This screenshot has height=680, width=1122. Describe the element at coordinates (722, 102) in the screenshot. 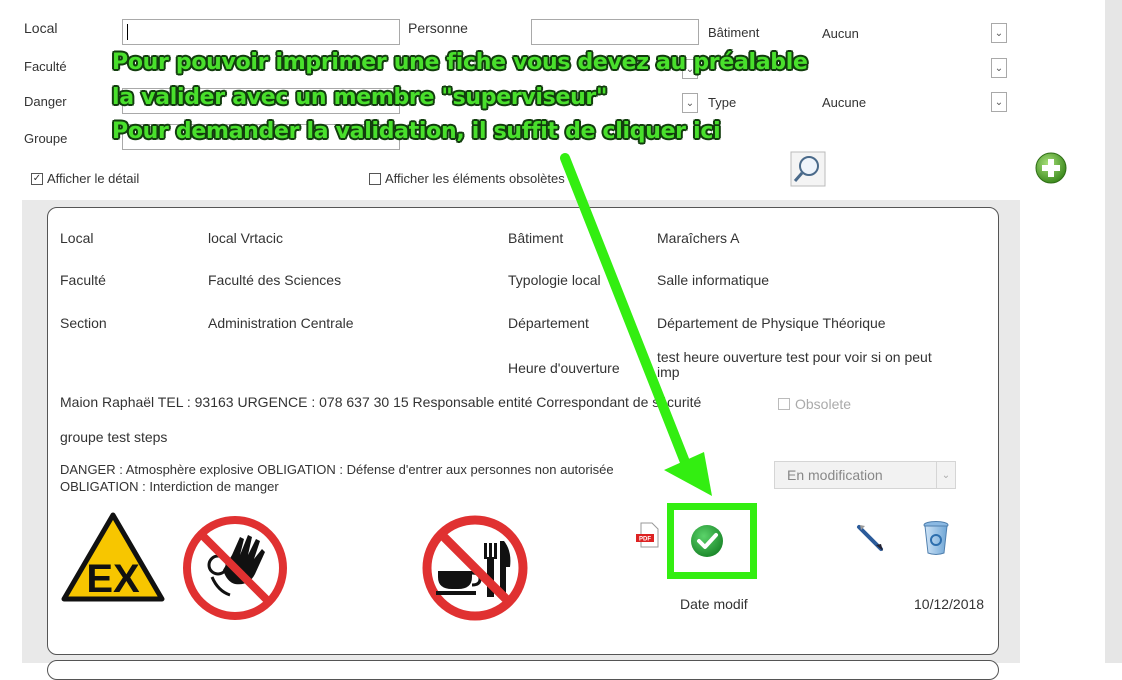

I see `filter-type-label: Type` at that location.